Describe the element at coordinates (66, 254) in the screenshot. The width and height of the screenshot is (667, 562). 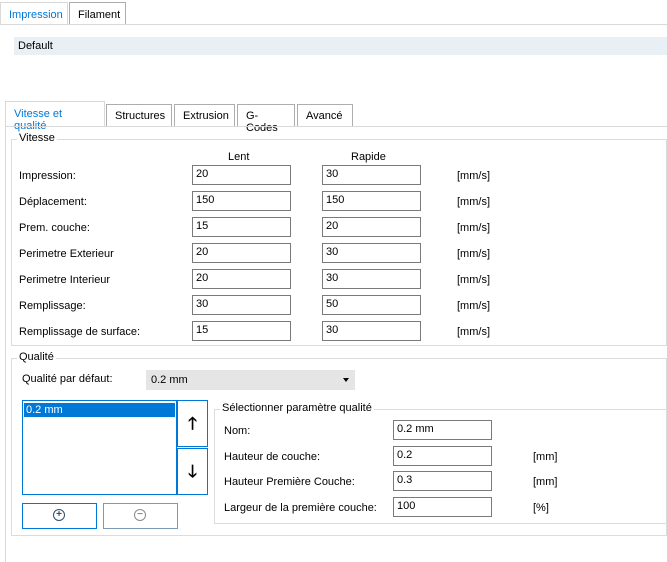
I see `speed-label: Perimetre Exterieur` at that location.